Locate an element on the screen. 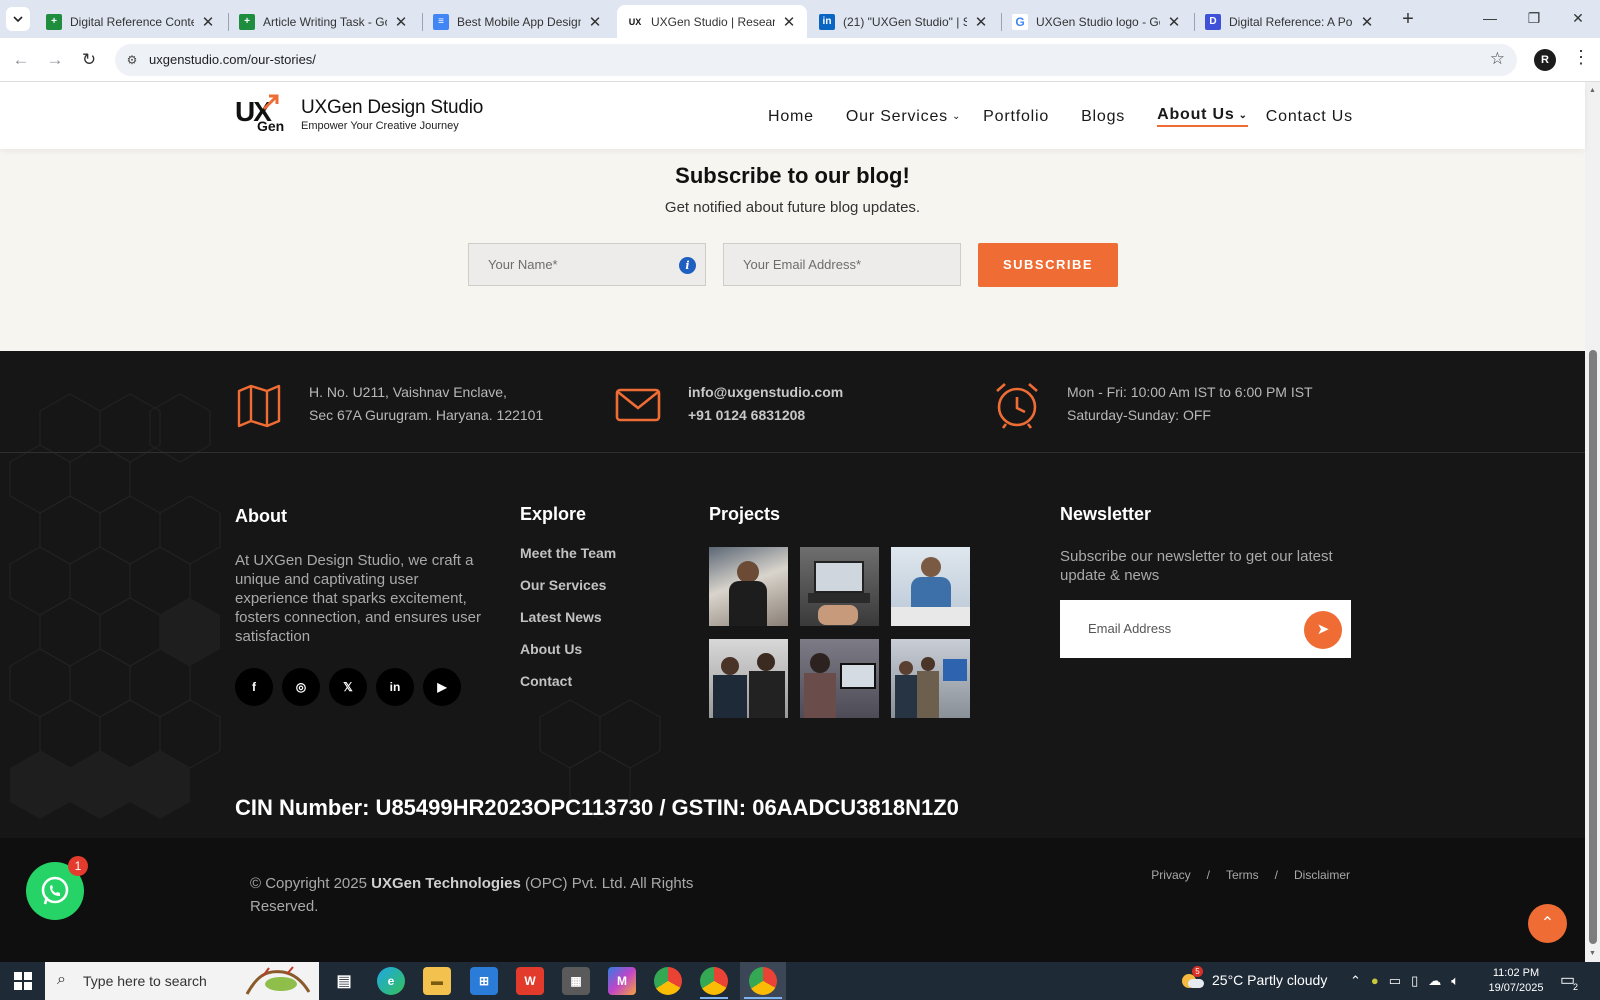  subscribe-button: SUBSCRIBE is located at coordinates (1048, 265).